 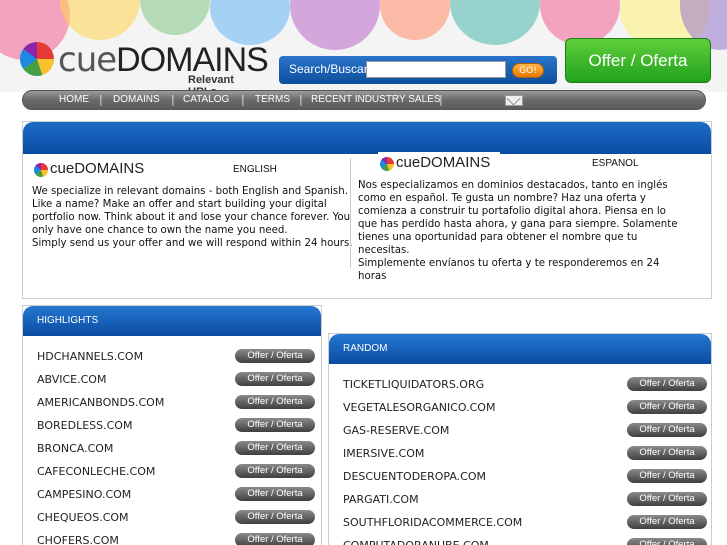 I want to click on nav-domains: DOMAINS, so click(x=136, y=99).